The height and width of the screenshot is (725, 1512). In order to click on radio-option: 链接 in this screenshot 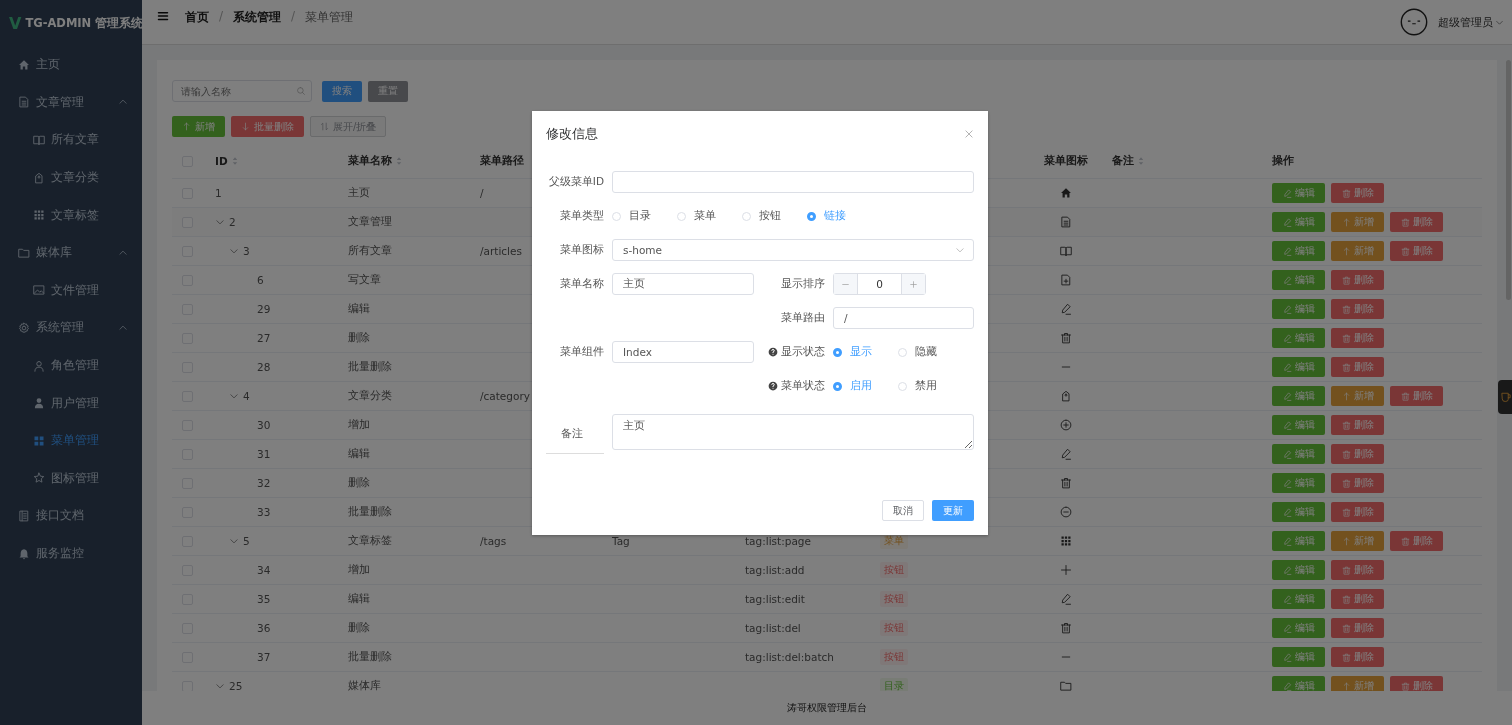, I will do `click(826, 216)`.